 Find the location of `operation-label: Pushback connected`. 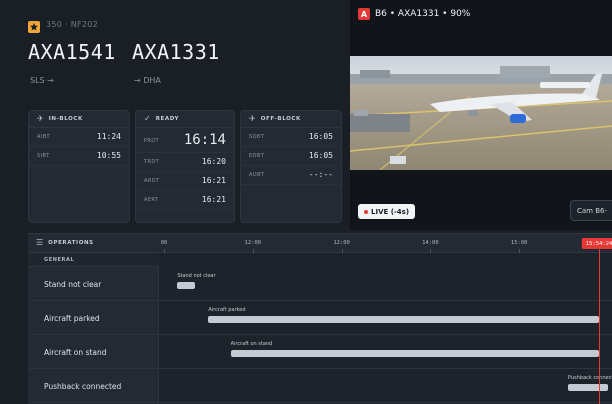

operation-label: Pushback connected is located at coordinates (83, 386).